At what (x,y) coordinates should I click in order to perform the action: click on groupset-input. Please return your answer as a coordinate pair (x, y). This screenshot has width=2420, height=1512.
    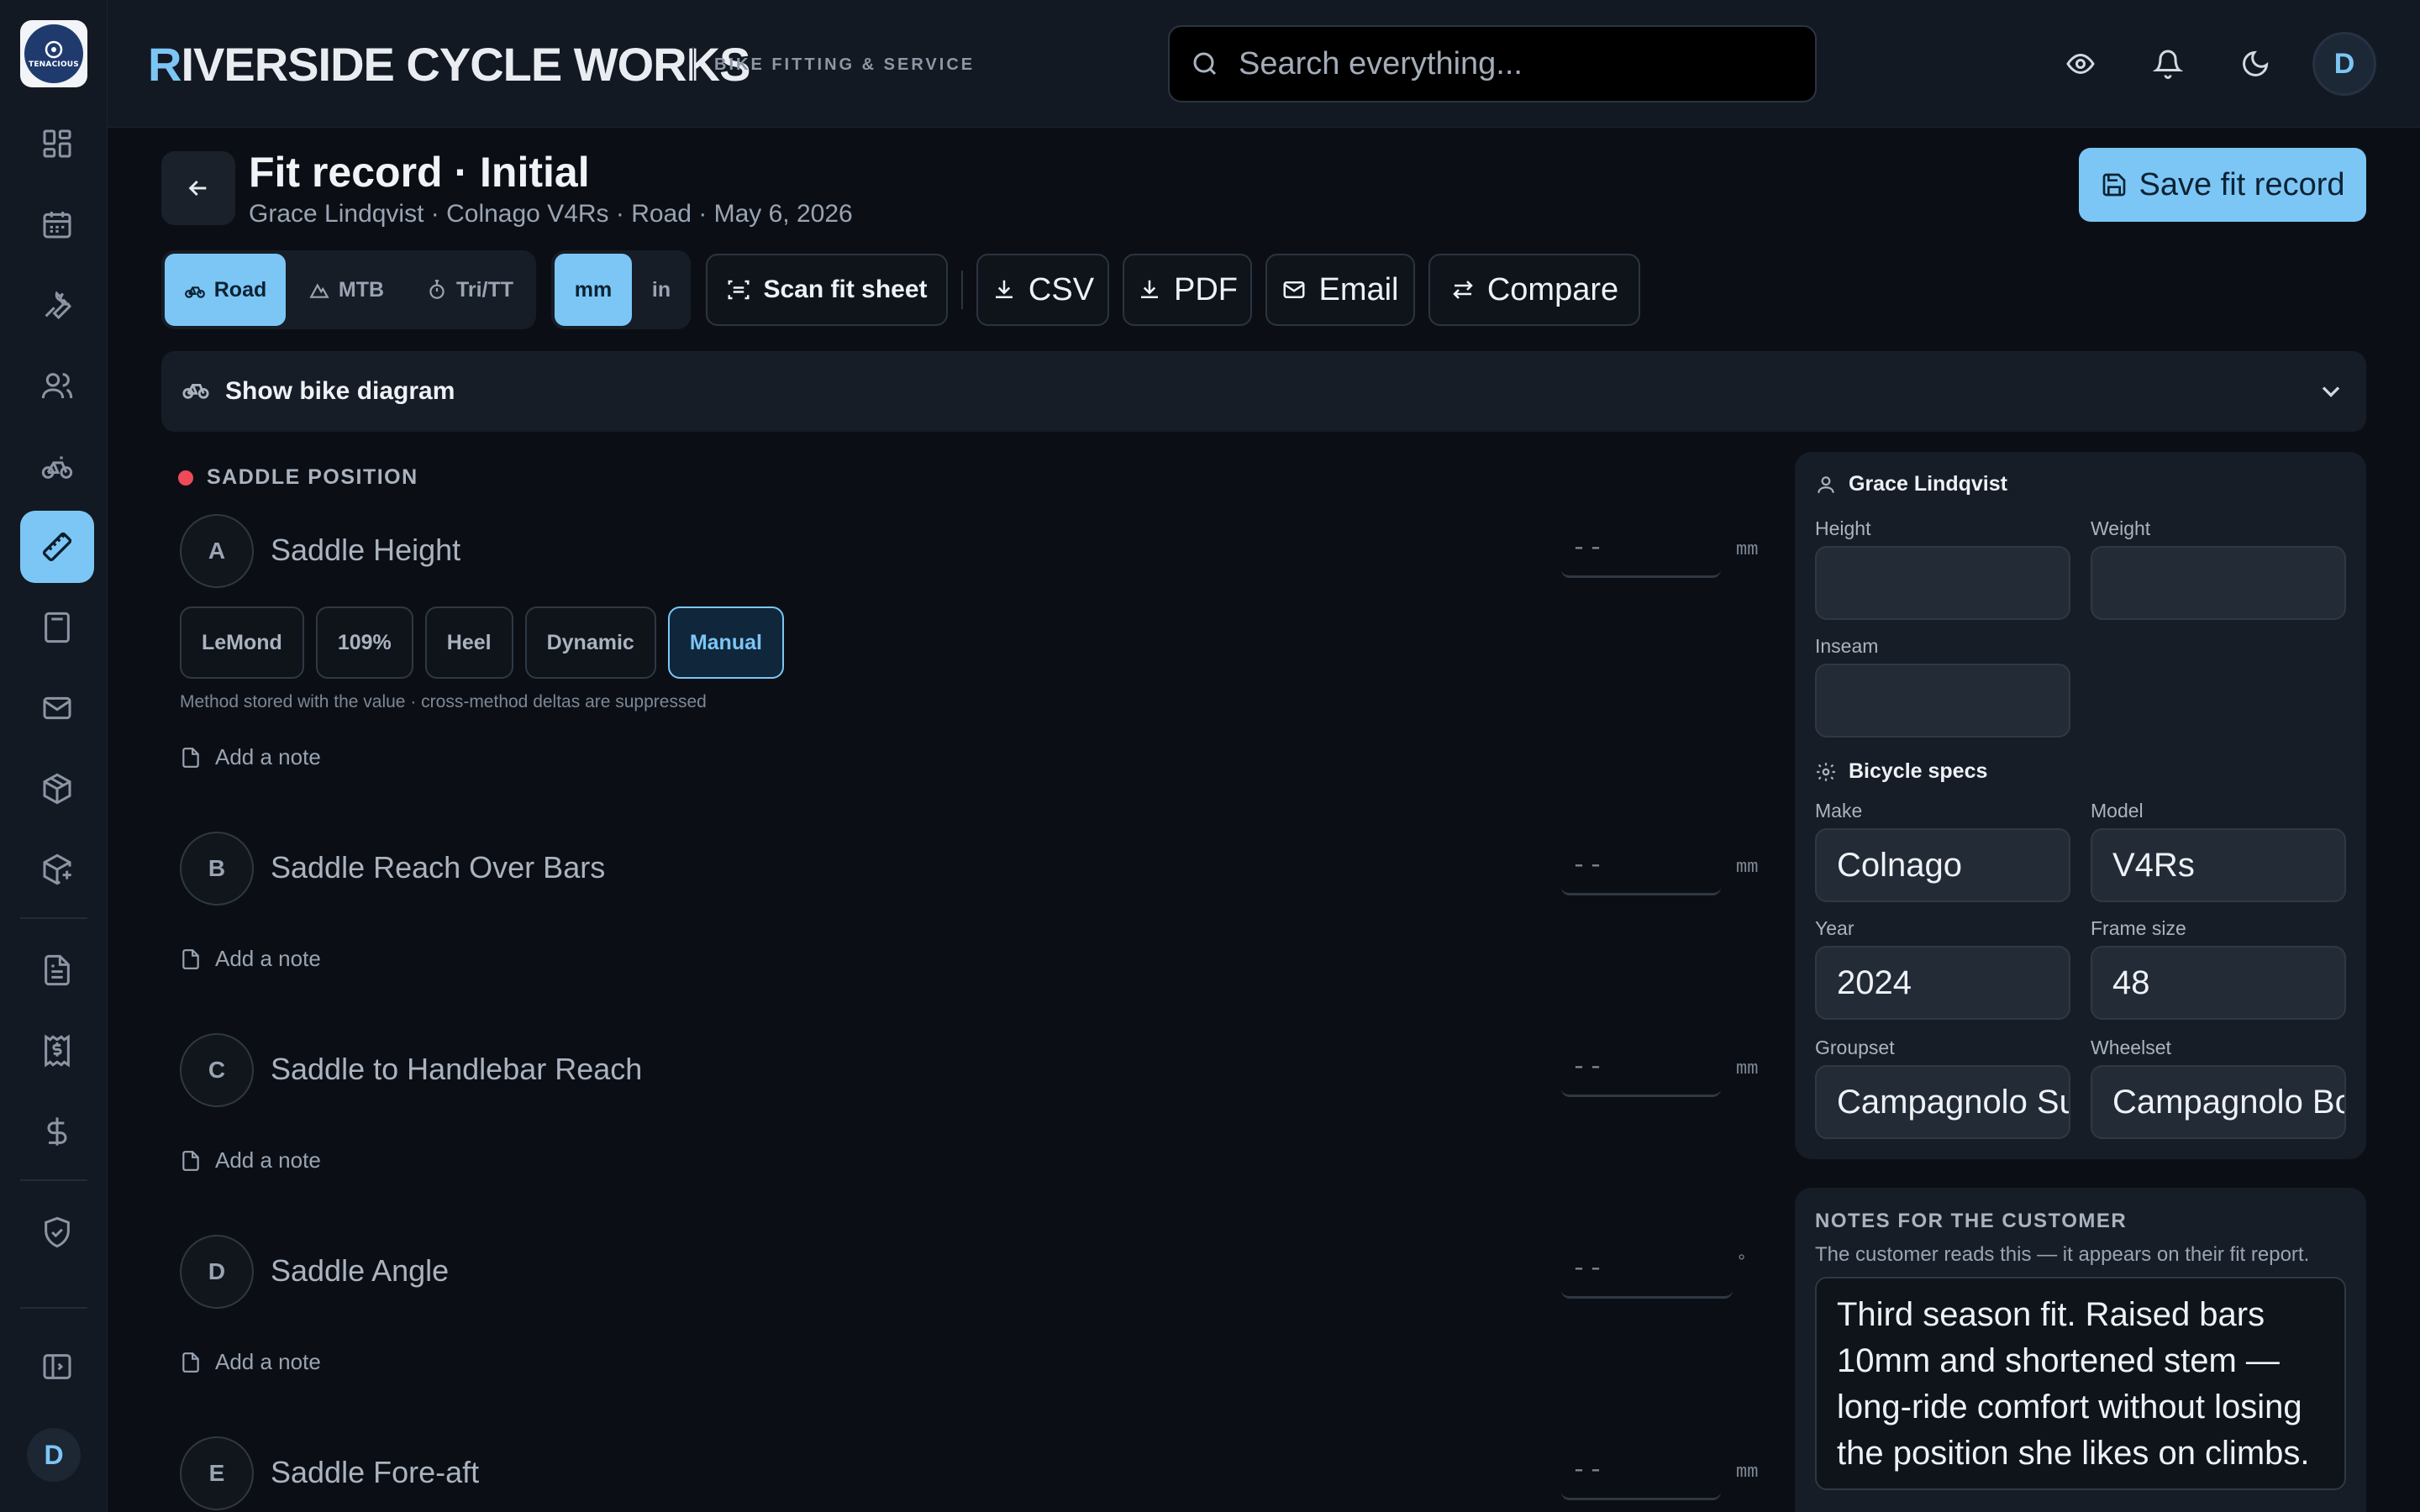
    Looking at the image, I should click on (1942, 1102).